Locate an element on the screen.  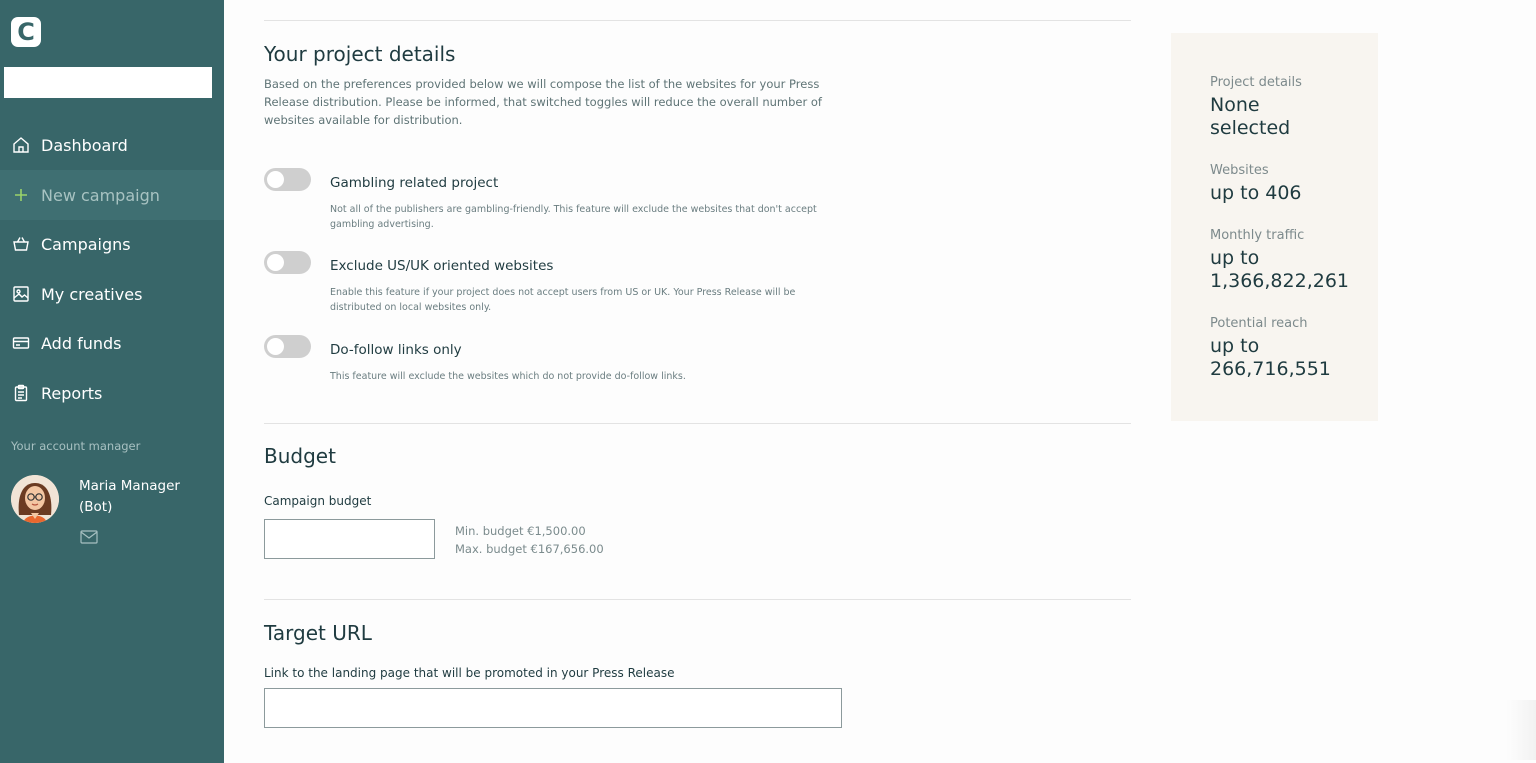
account-manager-caption: Your account manager is located at coordinates (76, 446).